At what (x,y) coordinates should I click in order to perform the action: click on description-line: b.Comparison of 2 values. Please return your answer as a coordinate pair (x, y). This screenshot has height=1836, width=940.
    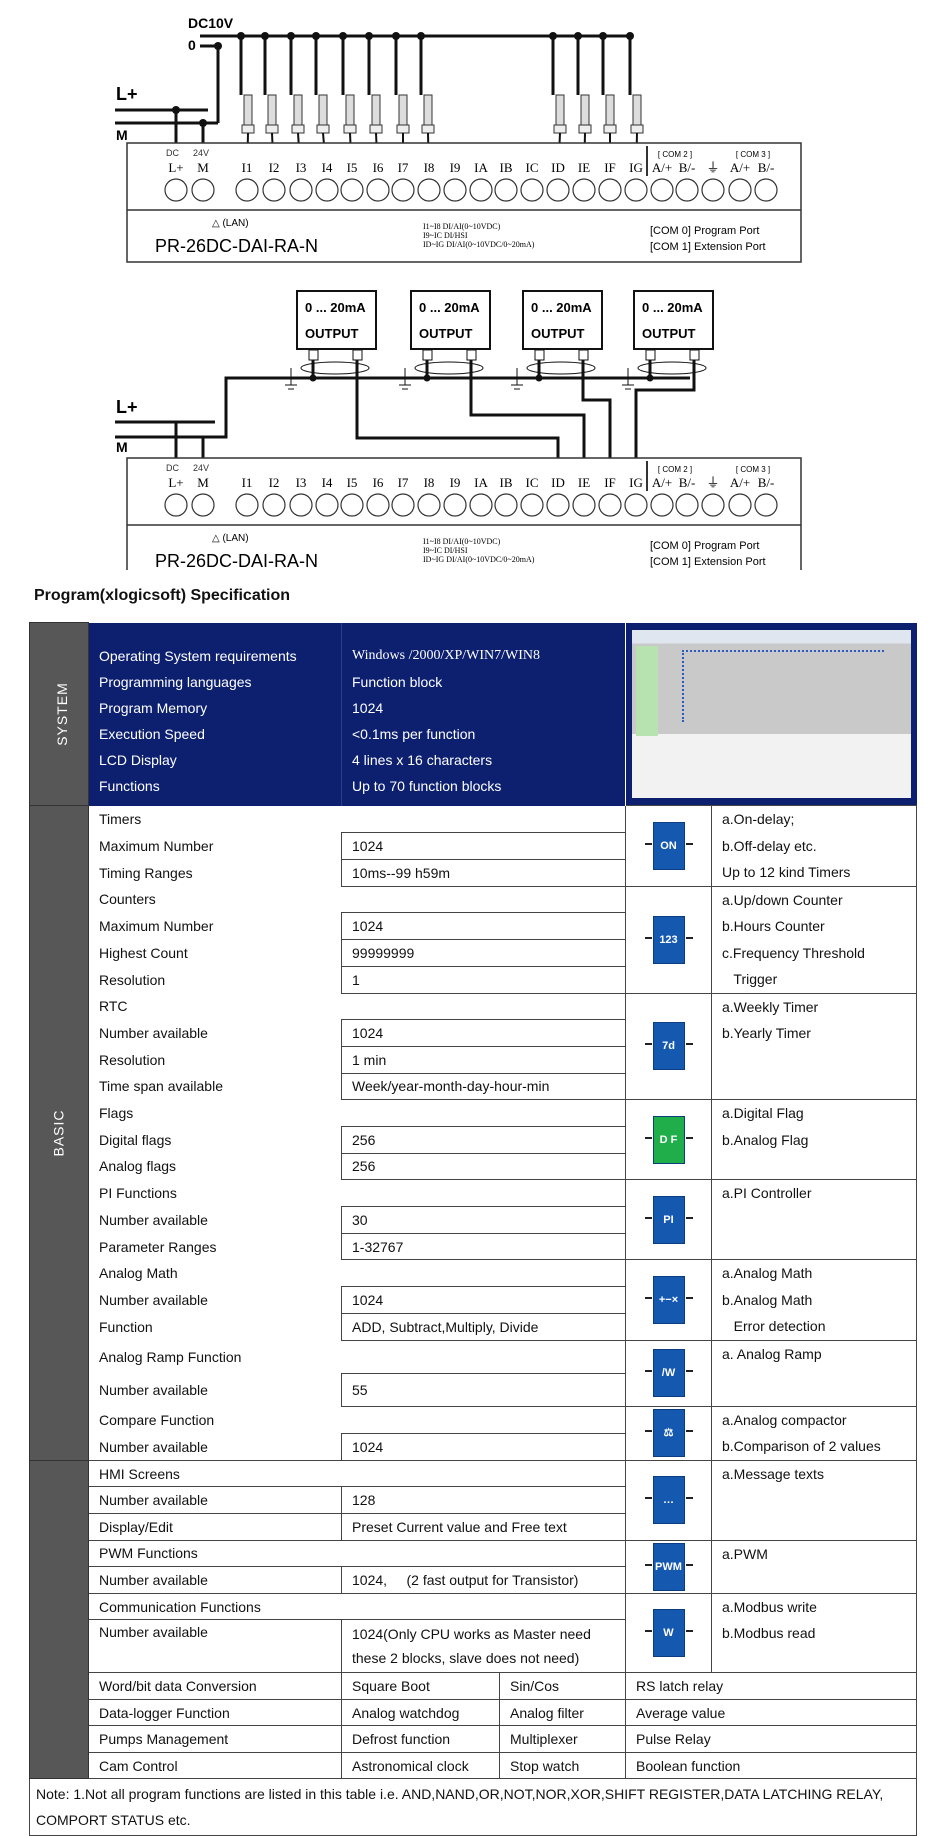
    Looking at the image, I should click on (801, 1446).